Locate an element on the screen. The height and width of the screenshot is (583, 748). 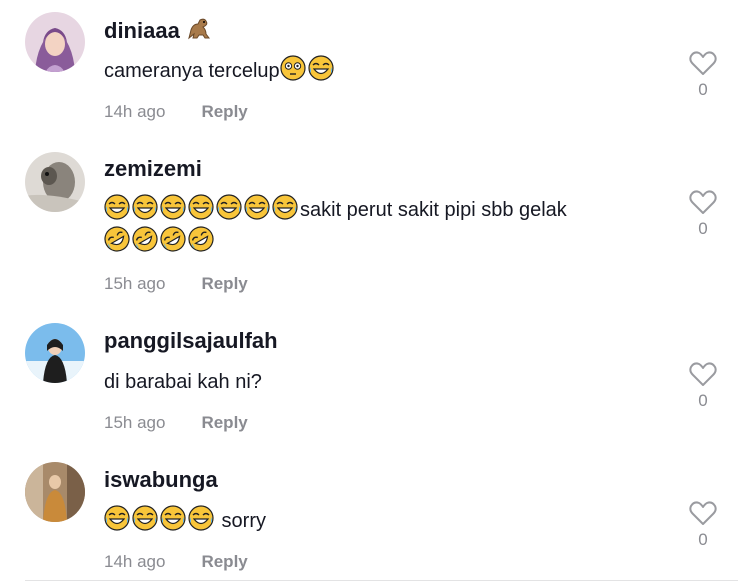
divider is located at coordinates (381, 580).